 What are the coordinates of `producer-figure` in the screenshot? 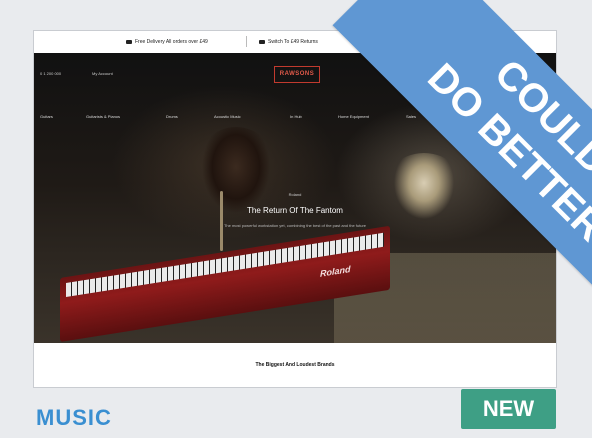 It's located at (424, 218).